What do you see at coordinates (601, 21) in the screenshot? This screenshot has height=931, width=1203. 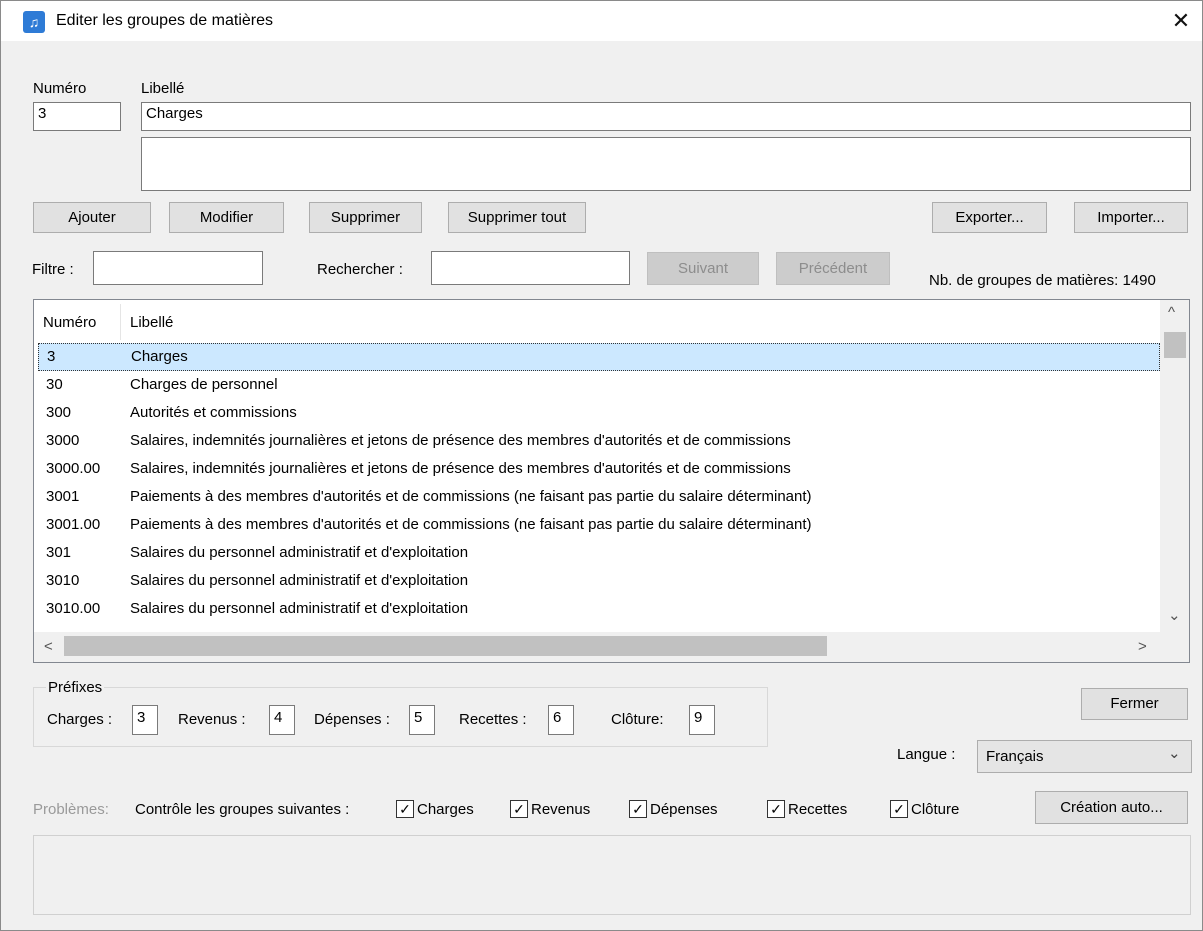 I see `title-bar: ♫ Editer les groupes de matières ✕` at bounding box center [601, 21].